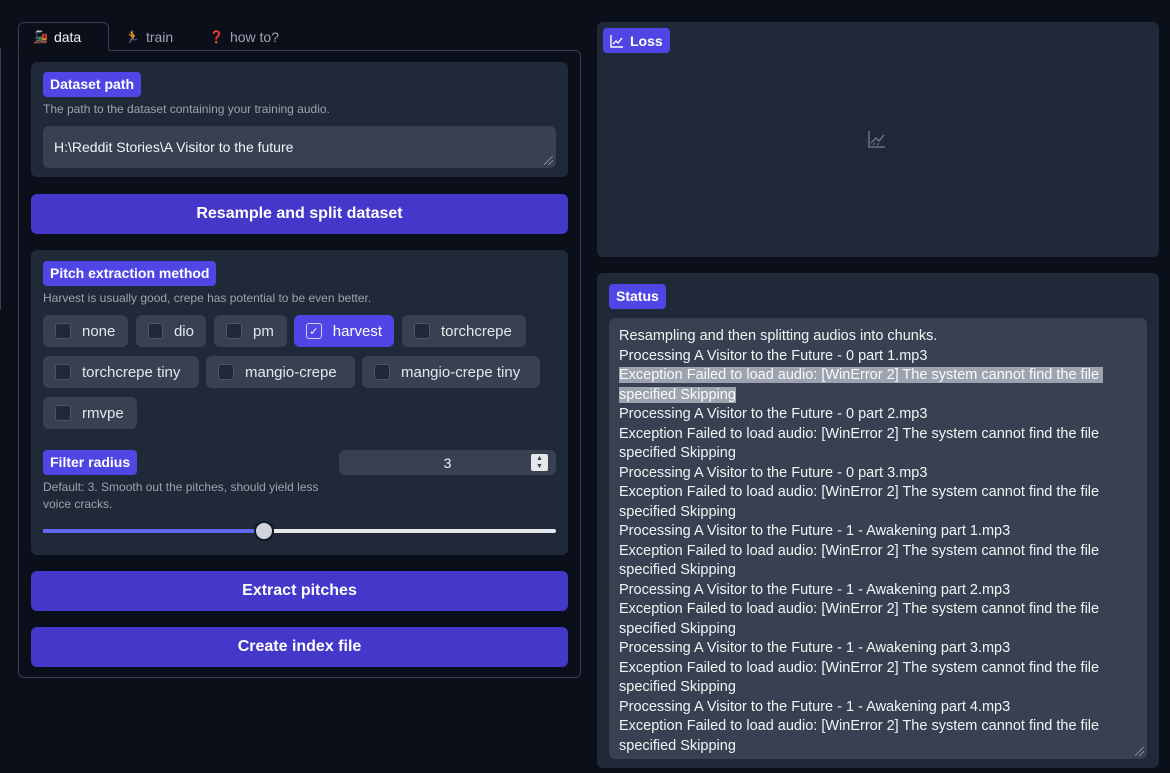  I want to click on spinner-arrows-icon: ▲ ▼, so click(539, 462).